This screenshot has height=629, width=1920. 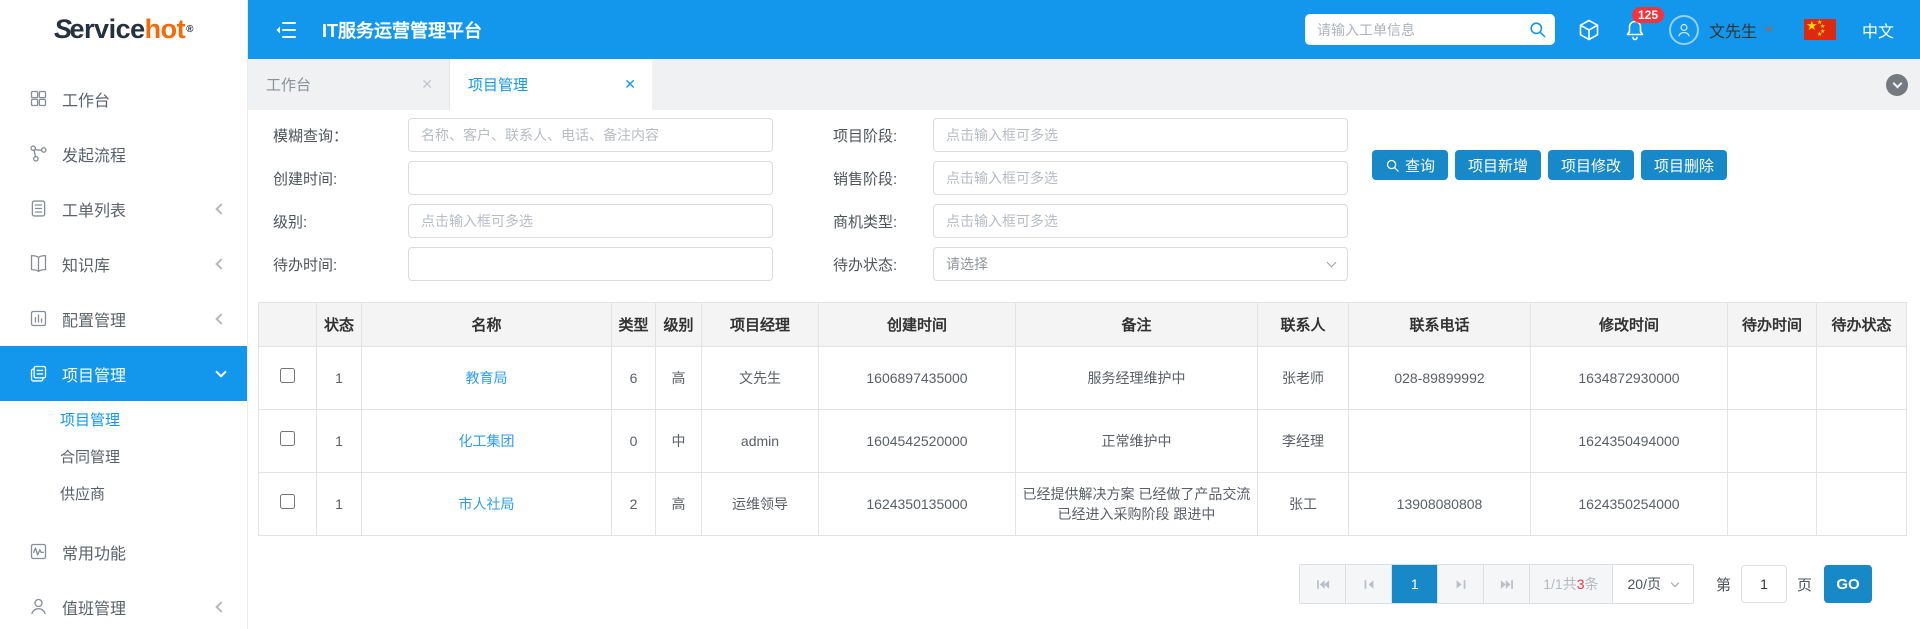 I want to click on table-cell-status: 1, so click(x=339, y=504).